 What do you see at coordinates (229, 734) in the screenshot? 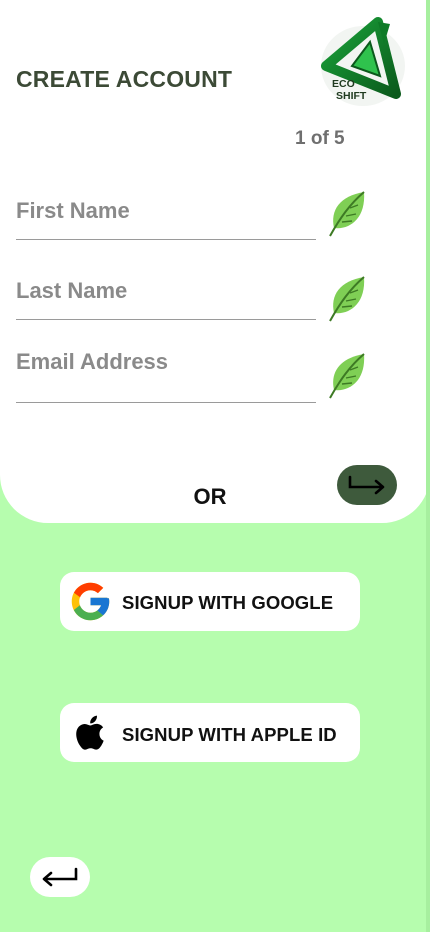
I see `signup-apple-label: SIGNUP WITH APPLE ID` at bounding box center [229, 734].